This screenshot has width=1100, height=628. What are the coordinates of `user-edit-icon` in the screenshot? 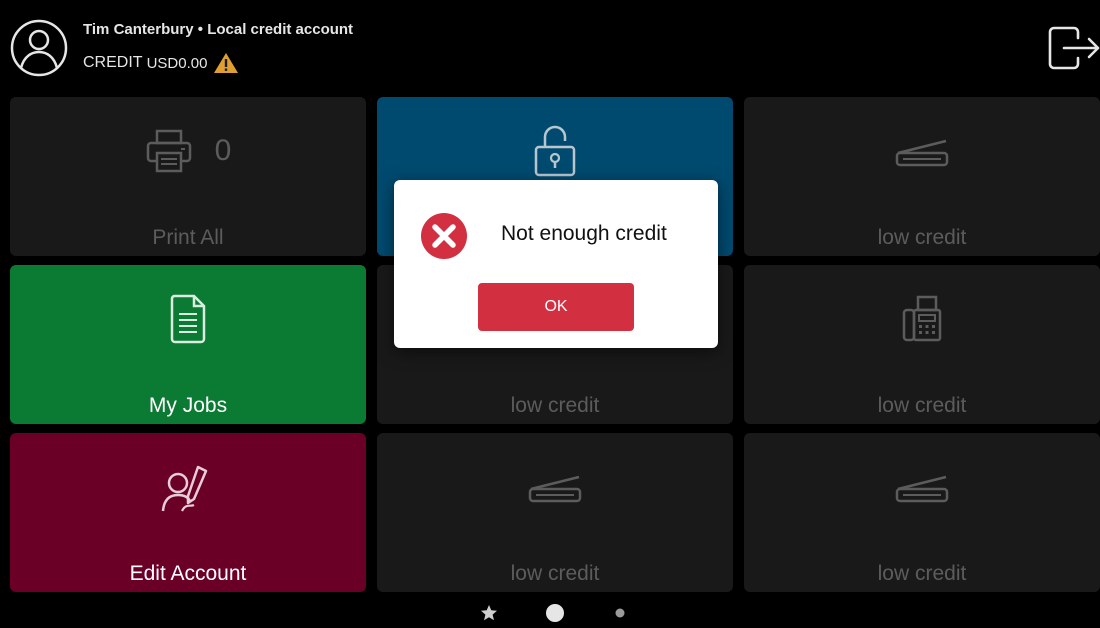 It's located at (184, 488).